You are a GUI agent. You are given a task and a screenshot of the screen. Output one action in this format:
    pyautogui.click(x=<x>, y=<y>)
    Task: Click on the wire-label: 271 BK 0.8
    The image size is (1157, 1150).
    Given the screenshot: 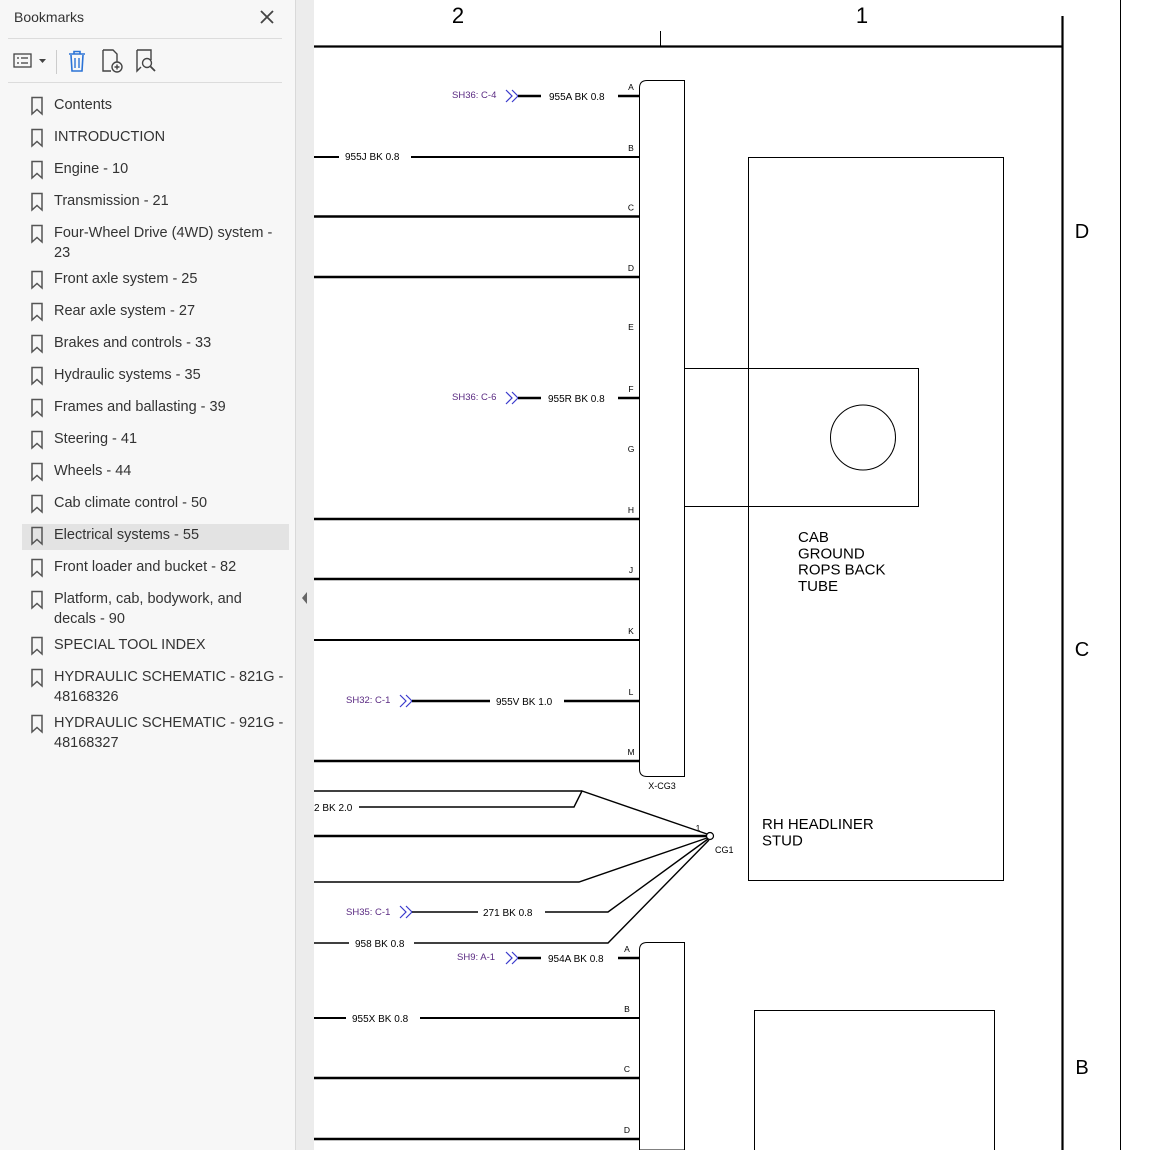 What is the action you would take?
    pyautogui.click(x=508, y=913)
    